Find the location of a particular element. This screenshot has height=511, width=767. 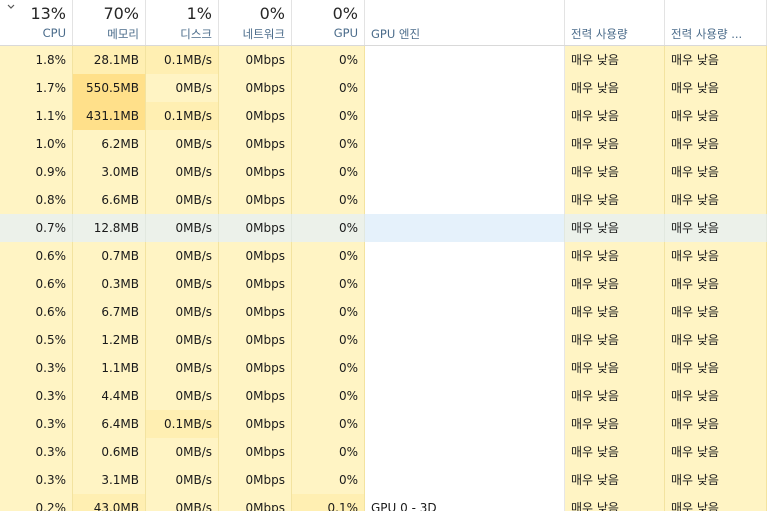

cell-cpu: 0.5% is located at coordinates (36, 340).